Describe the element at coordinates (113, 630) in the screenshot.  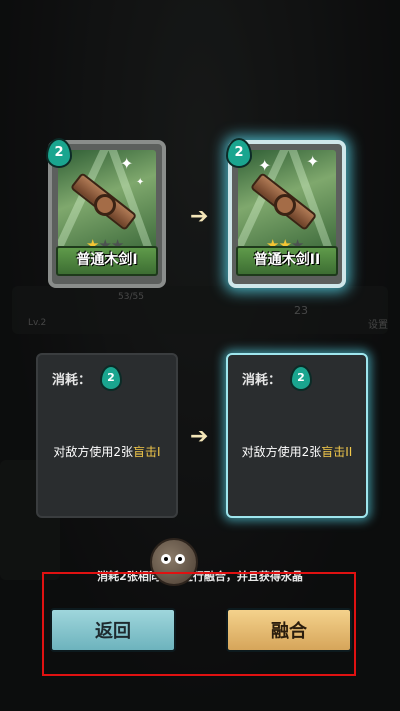
I see `back-button: 返回` at that location.